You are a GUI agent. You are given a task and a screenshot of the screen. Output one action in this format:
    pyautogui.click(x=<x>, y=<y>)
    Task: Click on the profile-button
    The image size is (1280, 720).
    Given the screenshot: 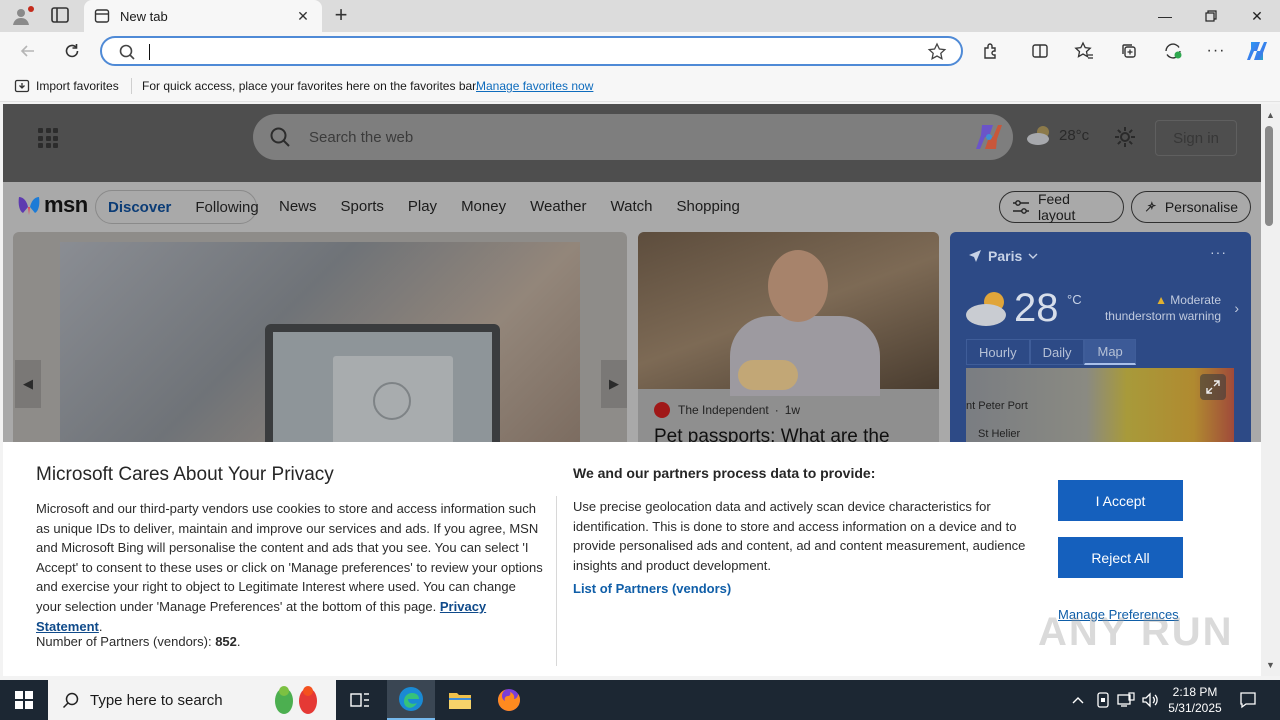 What is the action you would take?
    pyautogui.click(x=21, y=16)
    